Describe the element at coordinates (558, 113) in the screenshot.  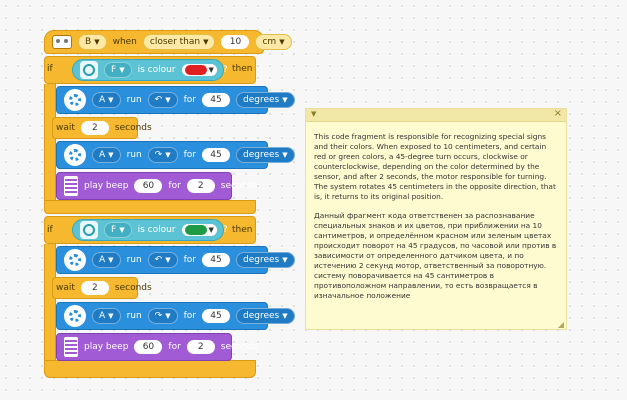
I see `close-icon: ×` at that location.